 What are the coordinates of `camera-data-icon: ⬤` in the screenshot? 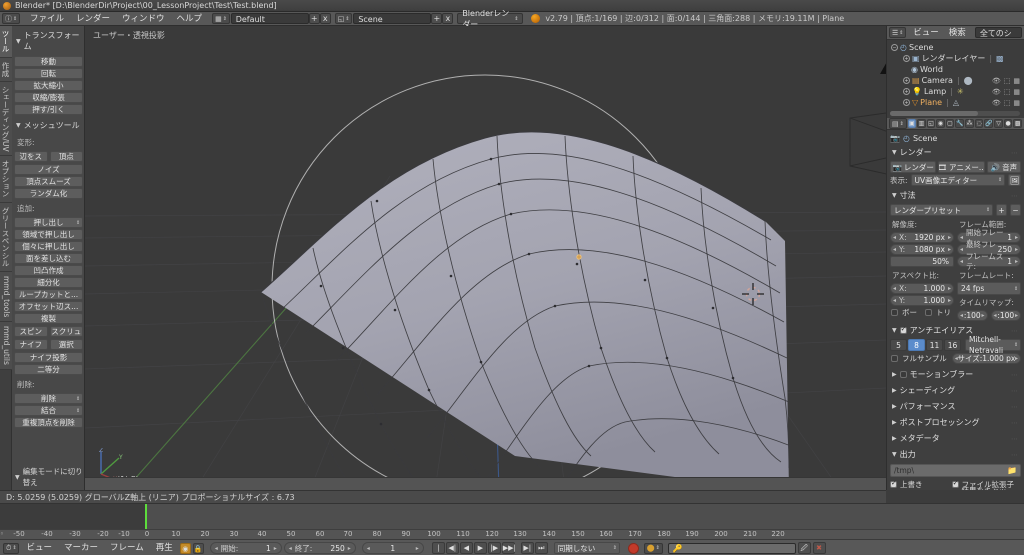 It's located at (968, 80).